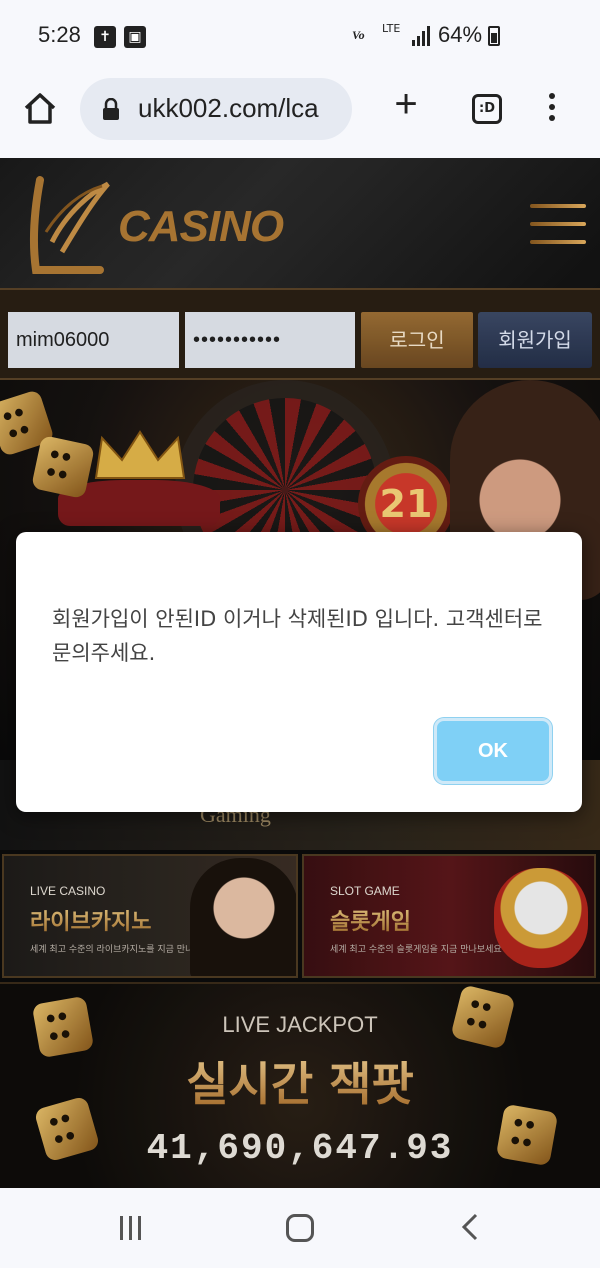  I want to click on nav-home-icon, so click(300, 1228).